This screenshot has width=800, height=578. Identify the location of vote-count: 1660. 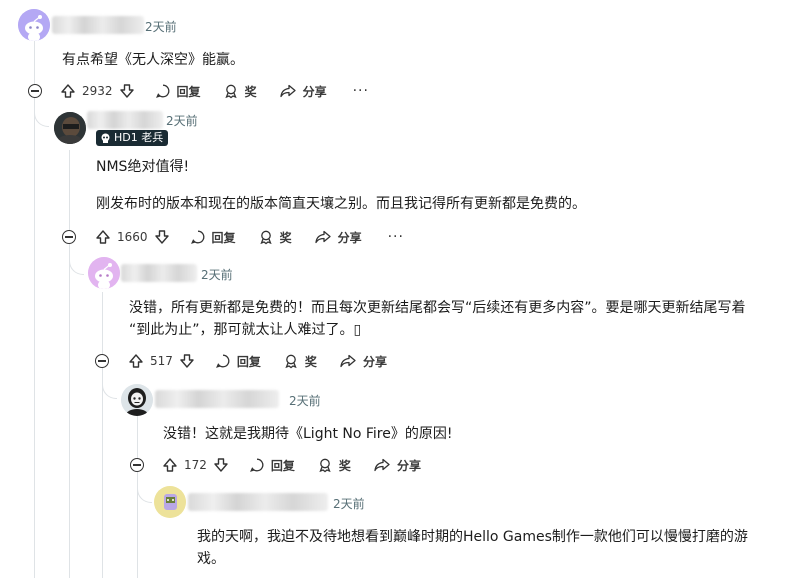
(132, 237).